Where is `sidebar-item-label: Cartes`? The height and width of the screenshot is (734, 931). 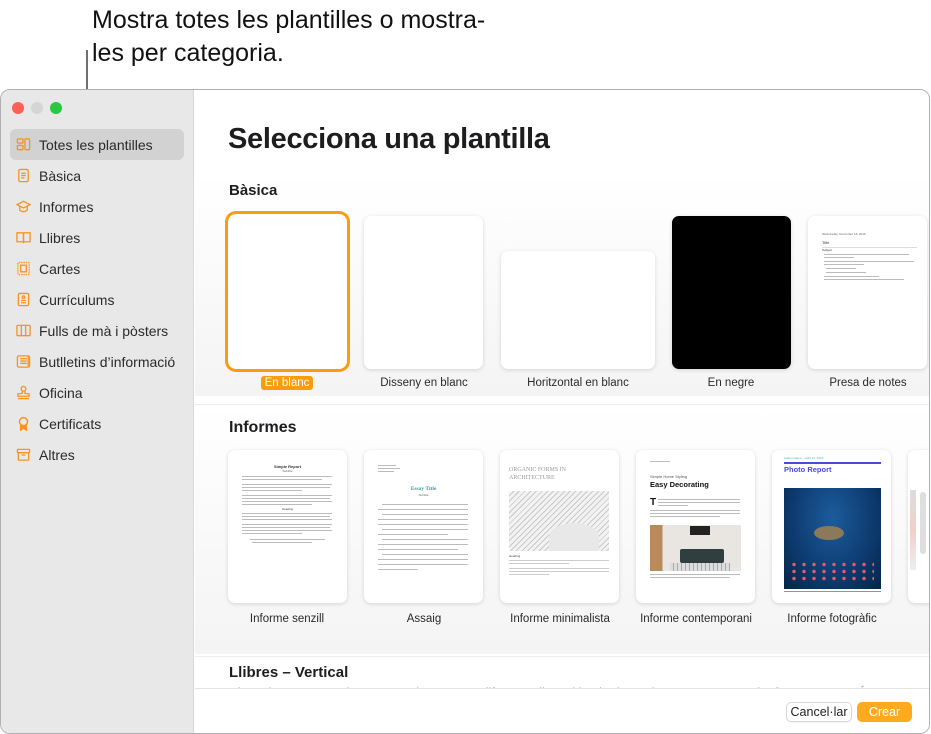 sidebar-item-label: Cartes is located at coordinates (60, 268).